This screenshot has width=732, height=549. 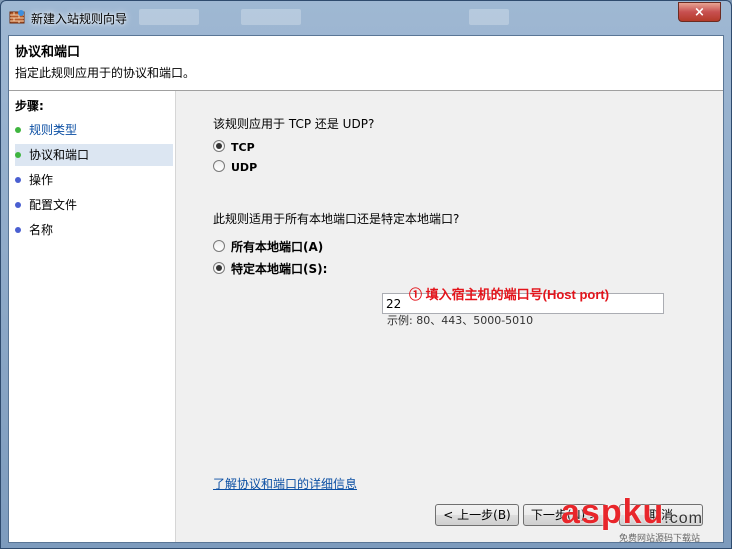 I want to click on step-label: 操作, so click(x=41, y=180).